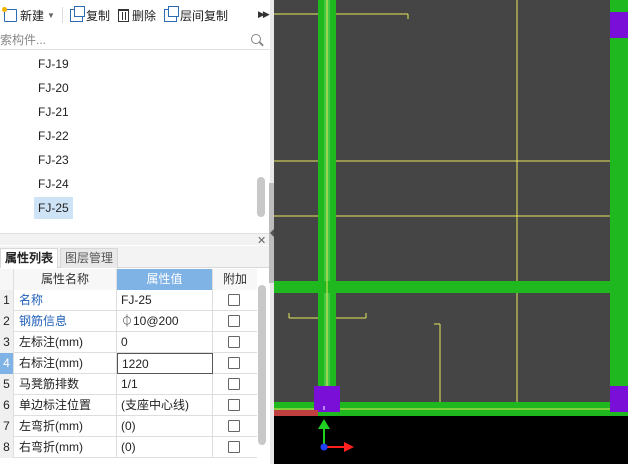 The image size is (628, 464). Describe the element at coordinates (143, 15) in the screenshot. I see `delete-label: 删除` at that location.